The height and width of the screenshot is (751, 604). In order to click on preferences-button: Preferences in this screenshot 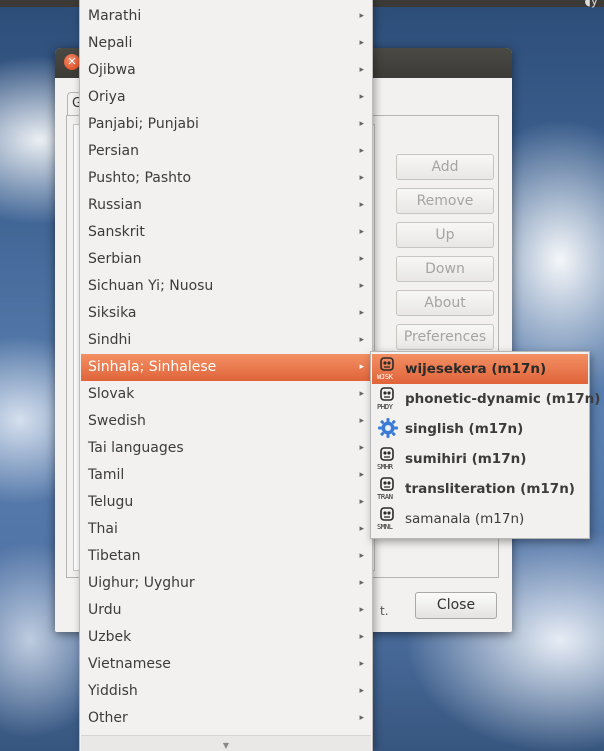, I will do `click(445, 337)`.